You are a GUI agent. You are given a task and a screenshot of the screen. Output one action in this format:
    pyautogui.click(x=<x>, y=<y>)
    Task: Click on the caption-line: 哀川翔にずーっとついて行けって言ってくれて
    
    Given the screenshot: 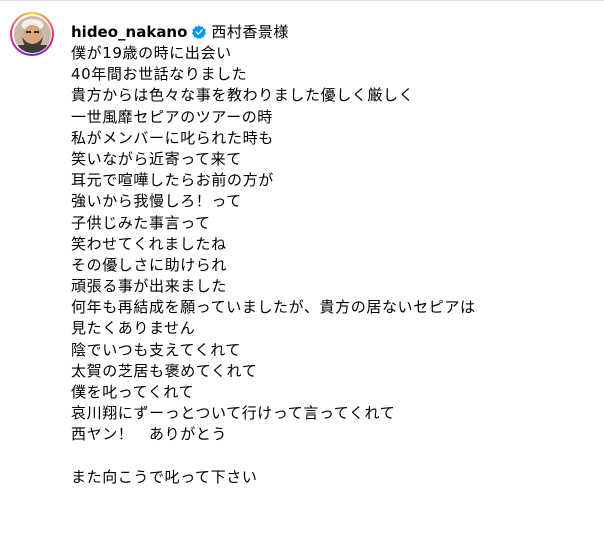 What is the action you would take?
    pyautogui.click(x=233, y=413)
    